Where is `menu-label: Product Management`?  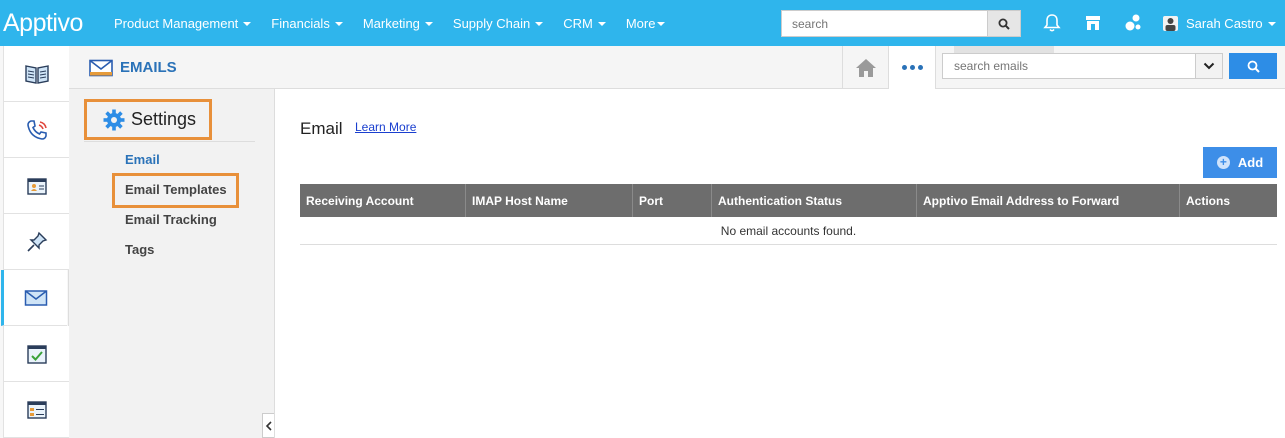
menu-label: Product Management is located at coordinates (176, 23).